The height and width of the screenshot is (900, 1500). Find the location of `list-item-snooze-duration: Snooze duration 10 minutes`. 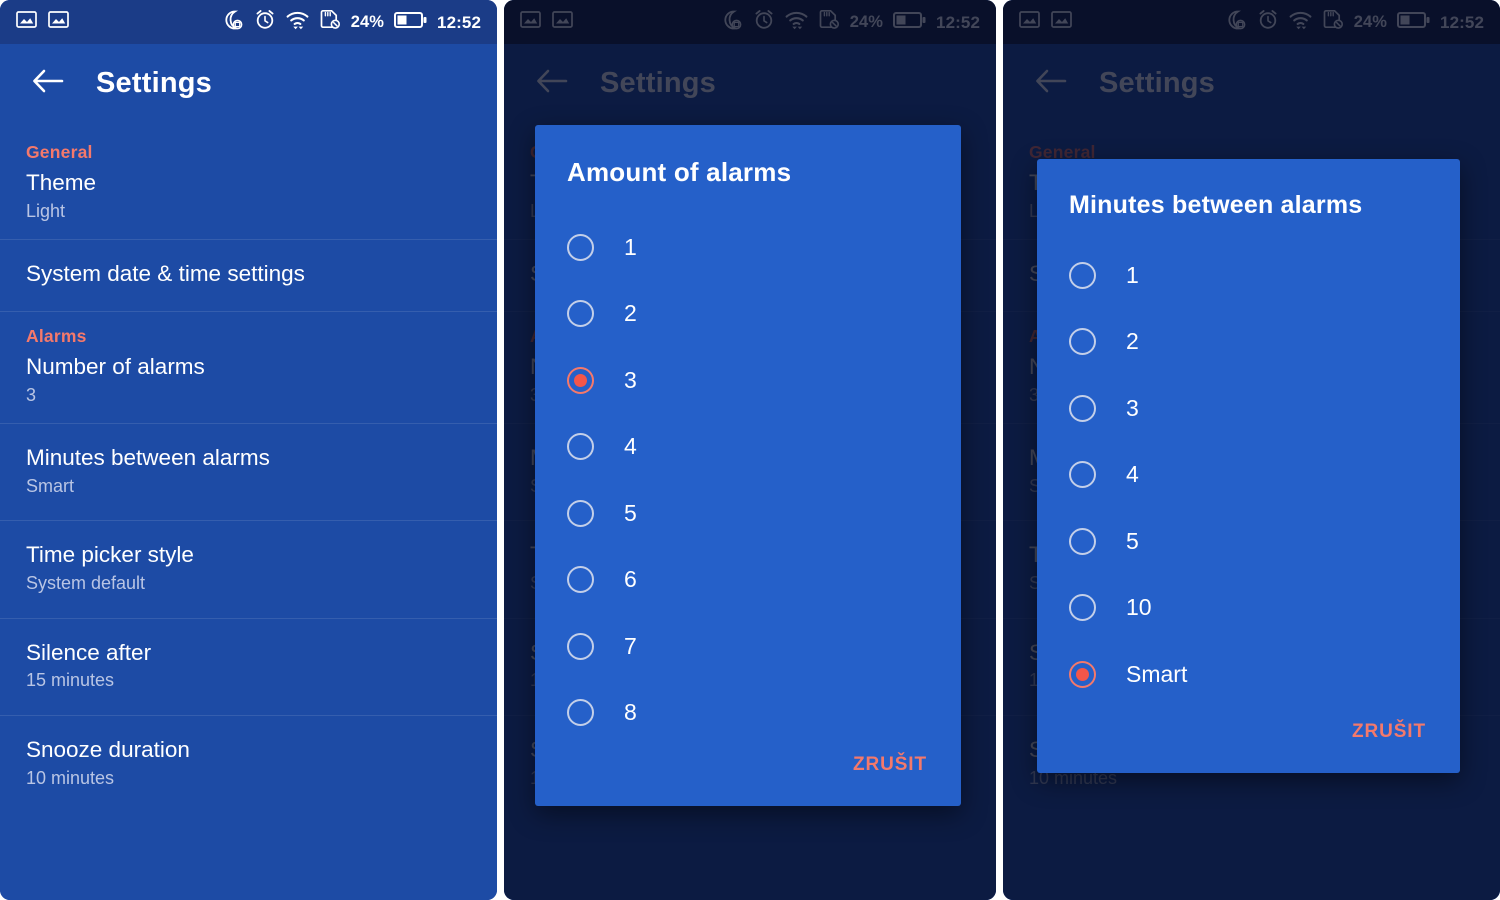

list-item-snooze-duration: Snooze duration 10 minutes is located at coordinates (248, 764).